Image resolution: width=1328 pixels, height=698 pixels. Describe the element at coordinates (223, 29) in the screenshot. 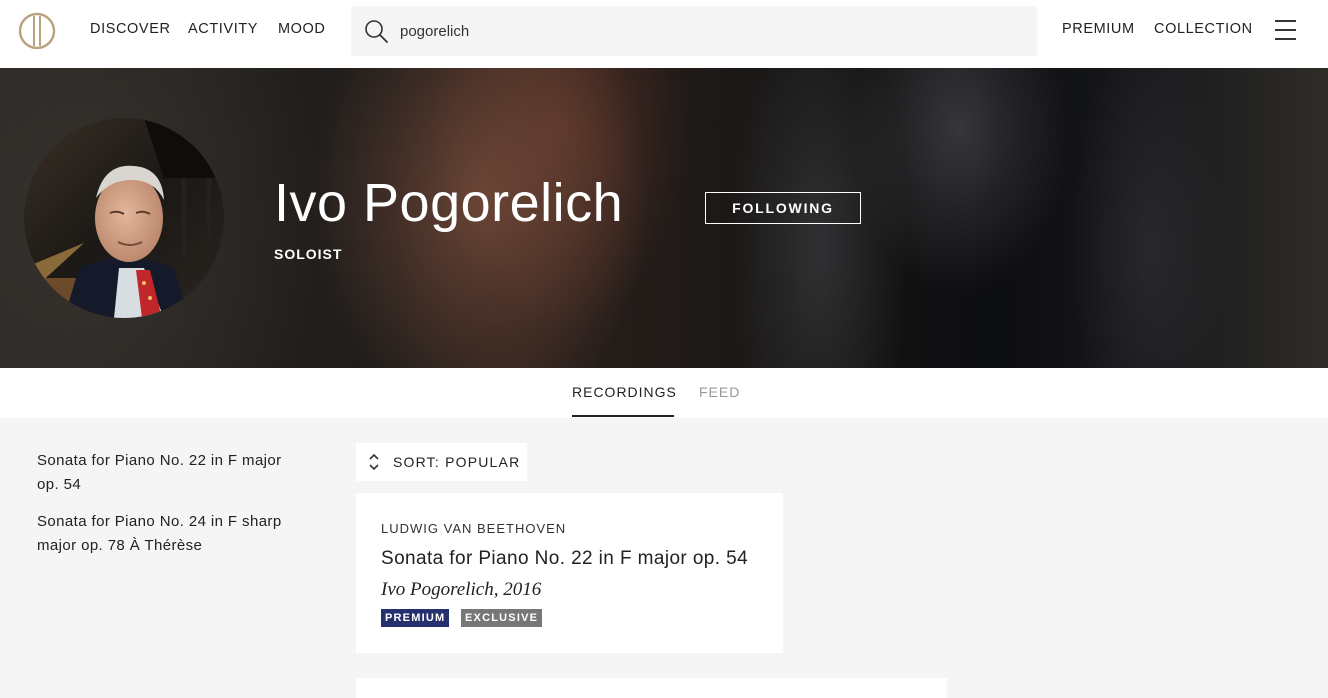

I see `nav-activity: ACTIVITY` at that location.